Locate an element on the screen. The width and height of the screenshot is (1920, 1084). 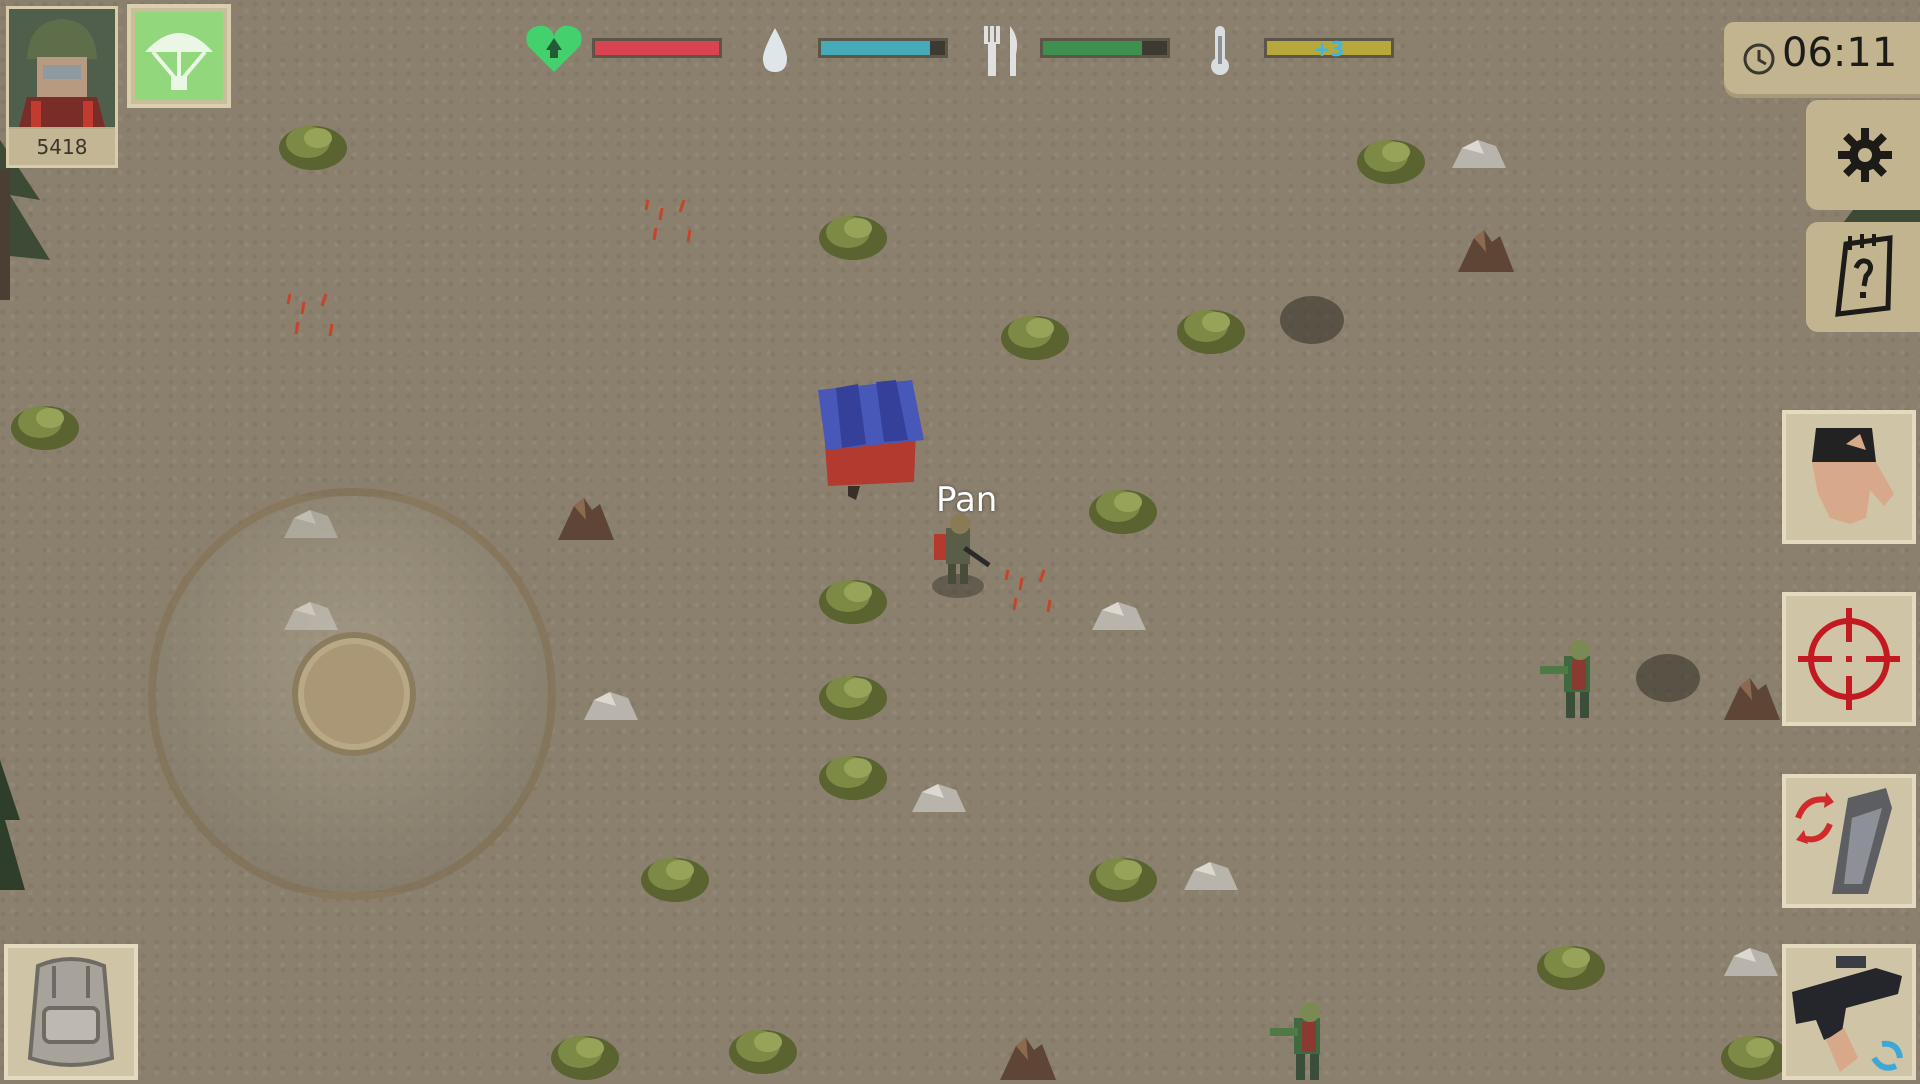
notepad-question-icon is located at coordinates (1864, 275).